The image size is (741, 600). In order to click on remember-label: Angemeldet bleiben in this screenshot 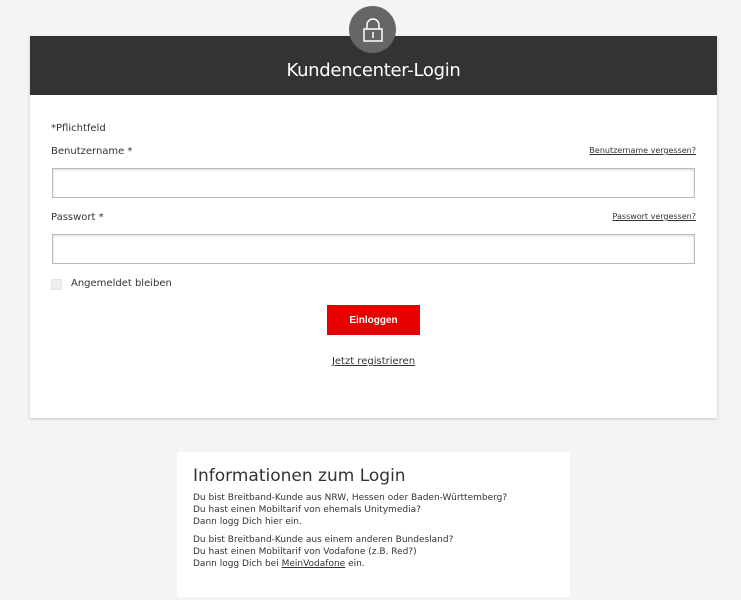, I will do `click(121, 283)`.